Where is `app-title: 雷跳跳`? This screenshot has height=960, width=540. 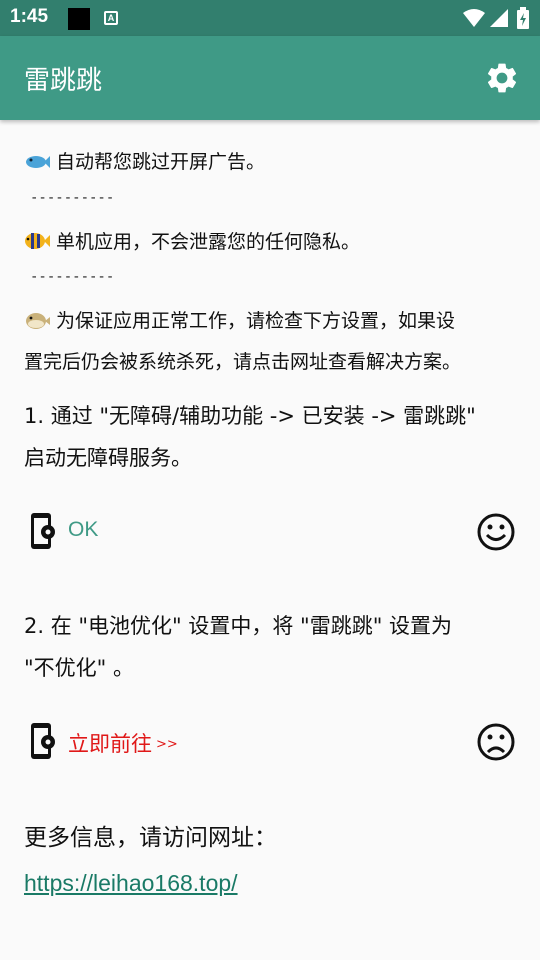 app-title: 雷跳跳 is located at coordinates (63, 81).